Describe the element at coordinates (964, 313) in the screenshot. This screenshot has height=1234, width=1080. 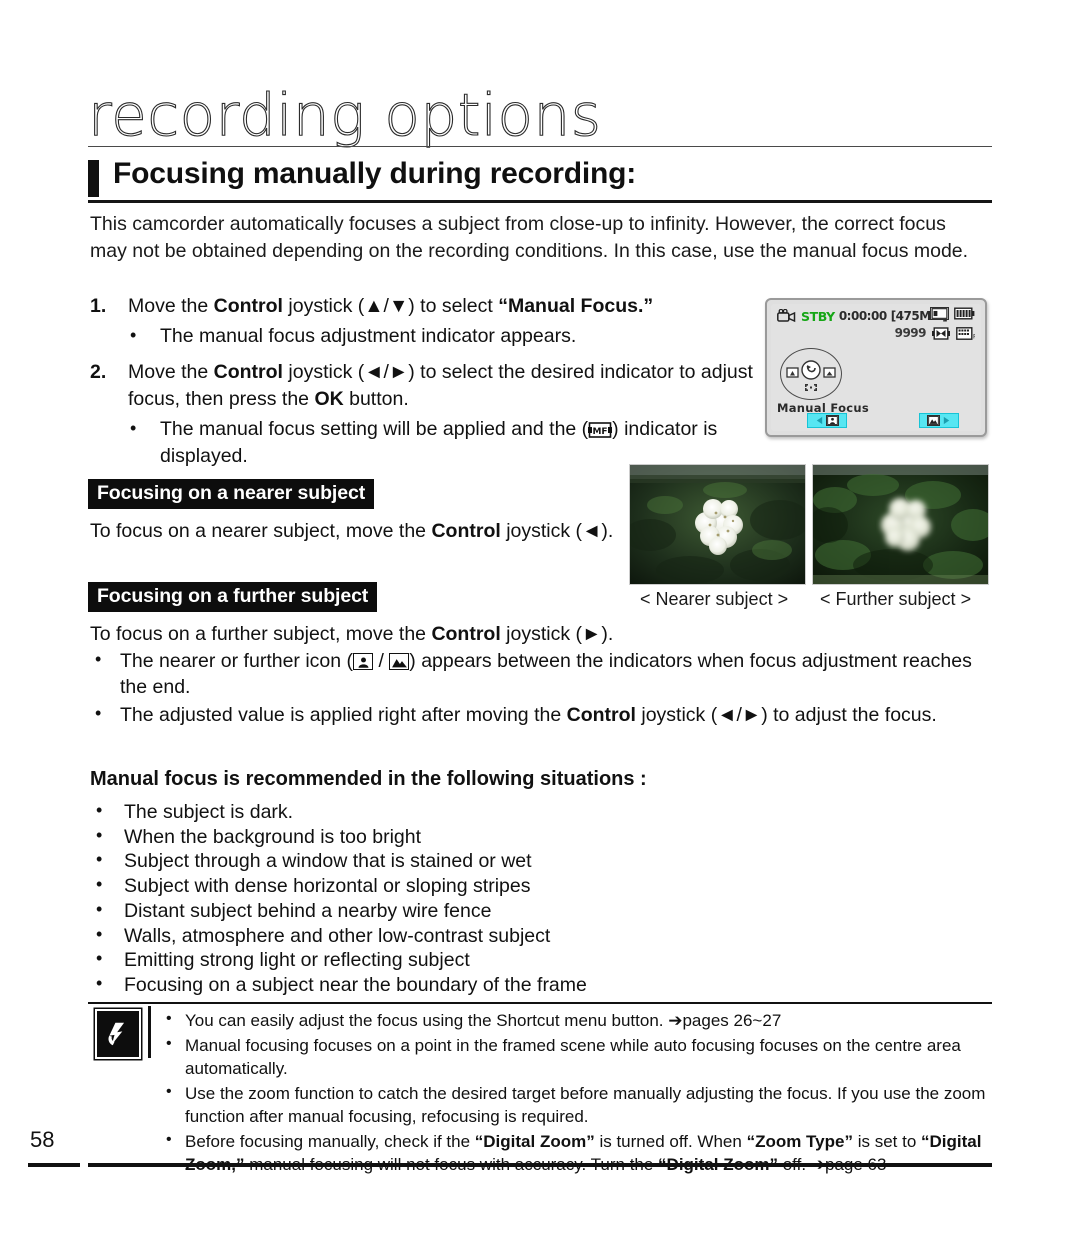
I see `battery-icon` at that location.